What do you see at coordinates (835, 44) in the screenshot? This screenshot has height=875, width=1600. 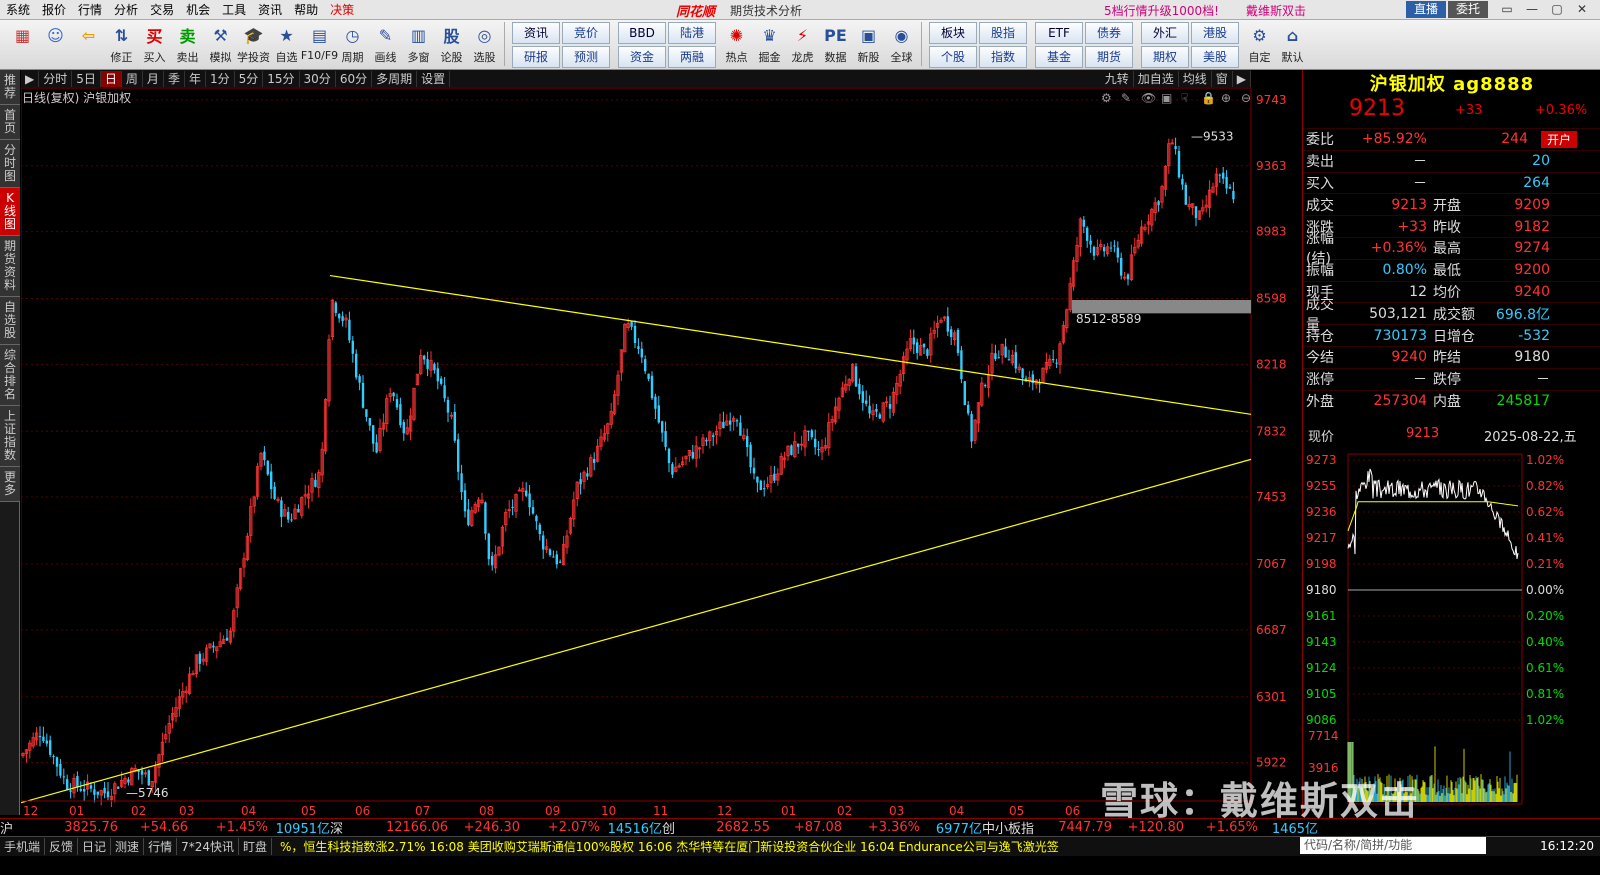 I see `toolbar-btn-数据: PE 数据` at bounding box center [835, 44].